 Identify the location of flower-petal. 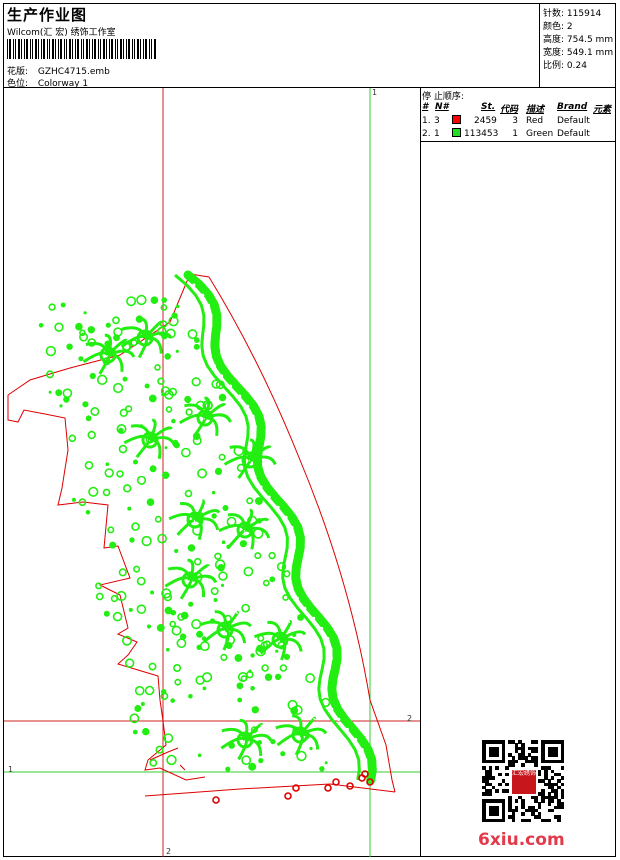
(193, 419).